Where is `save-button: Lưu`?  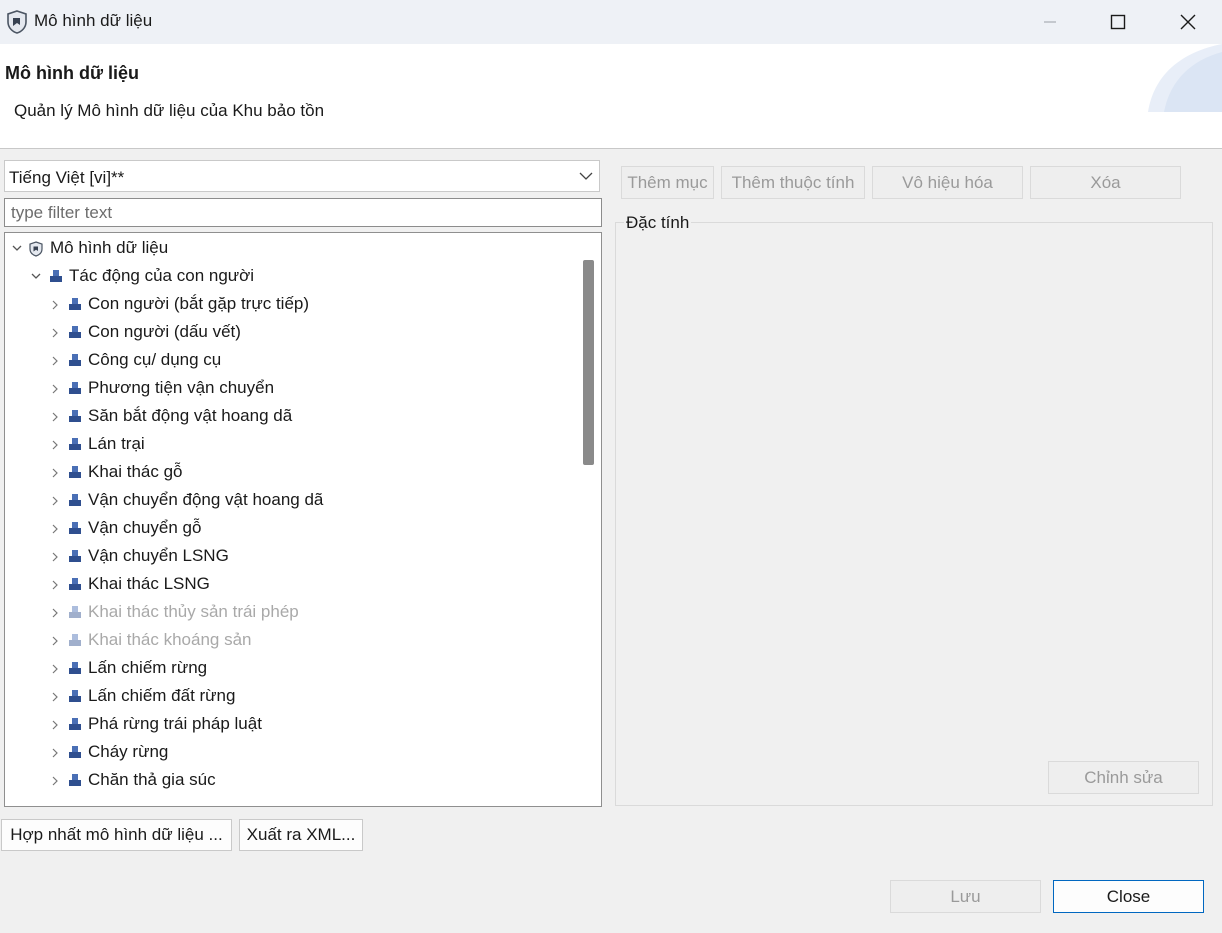
save-button: Lưu is located at coordinates (965, 896).